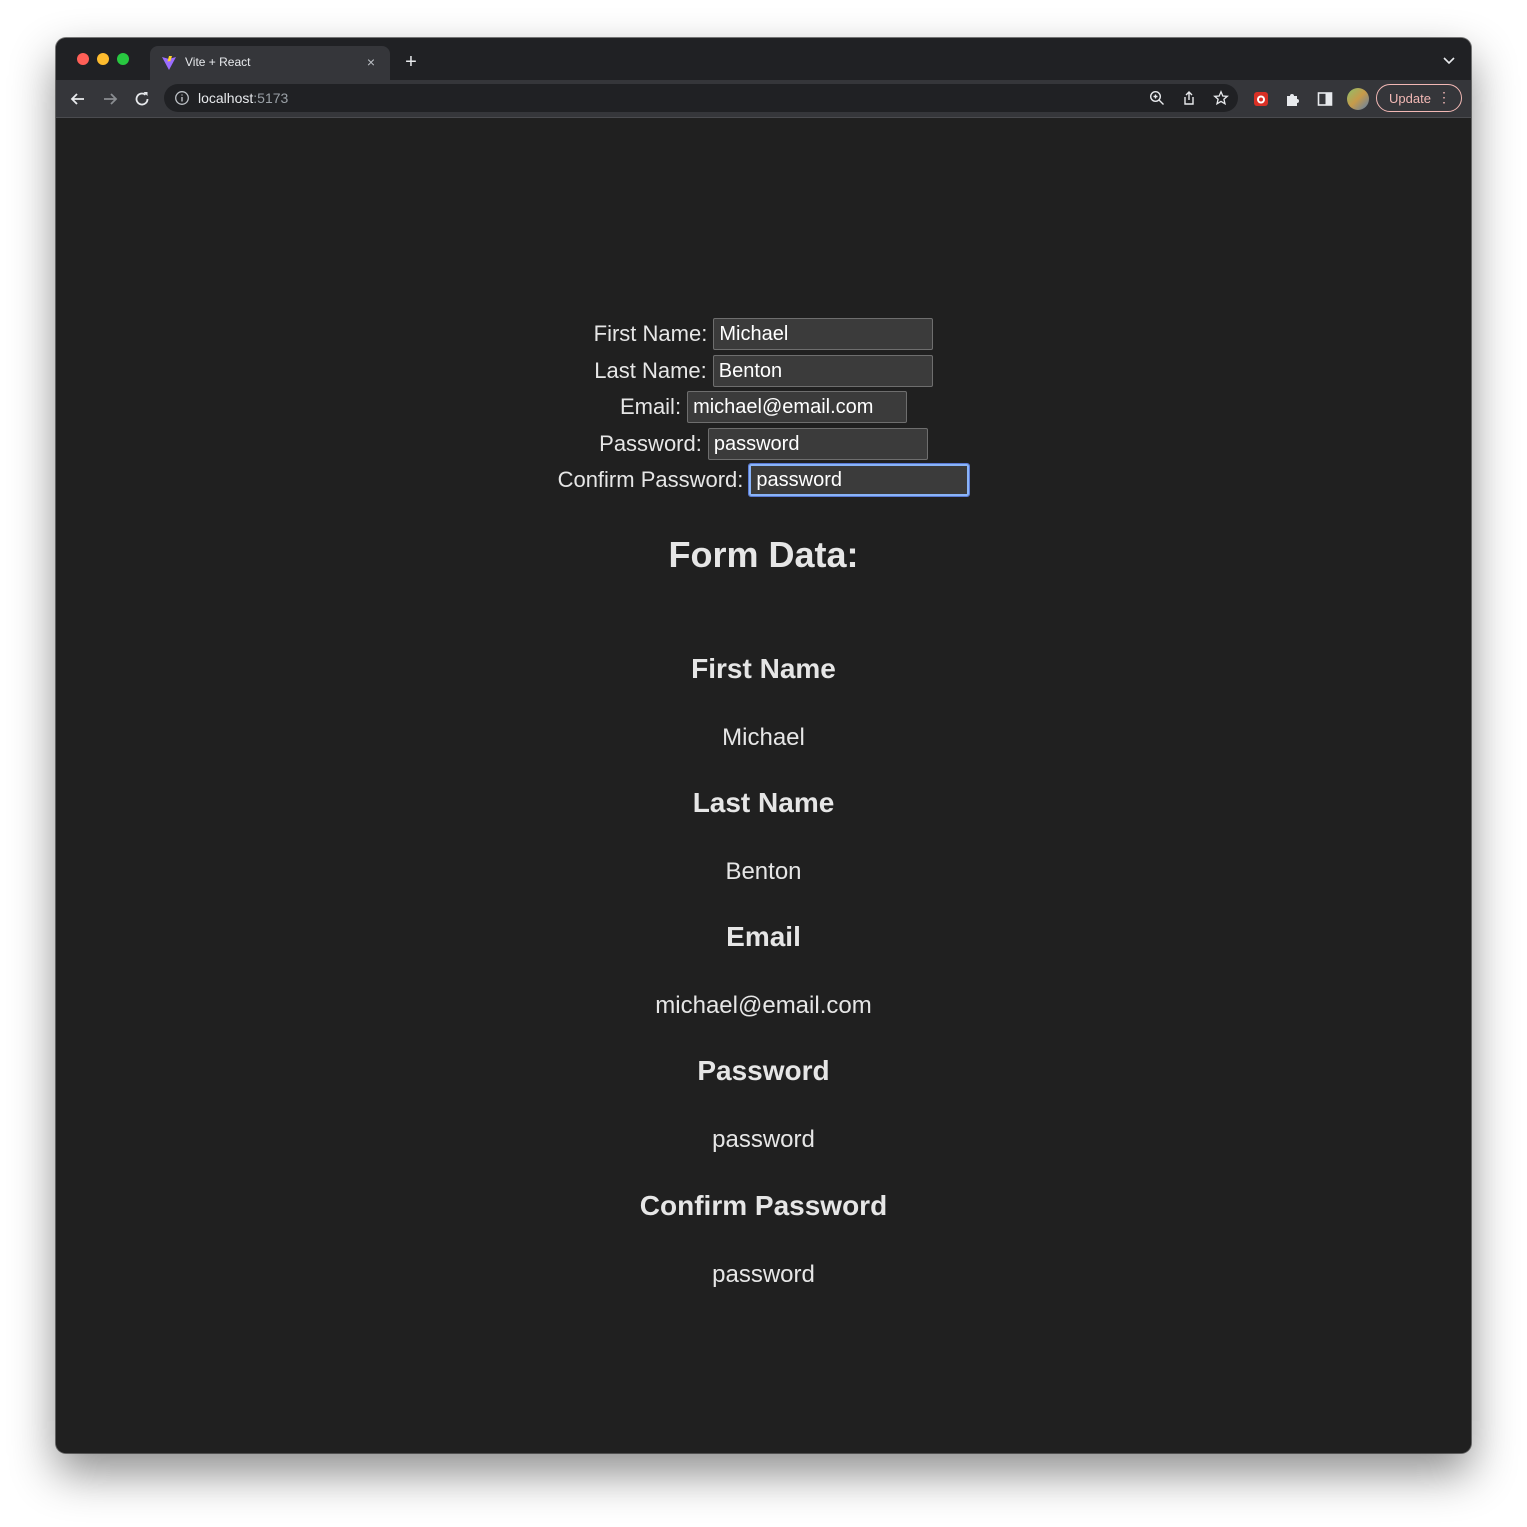  I want to click on extensions-puzzle-icon, so click(1293, 99).